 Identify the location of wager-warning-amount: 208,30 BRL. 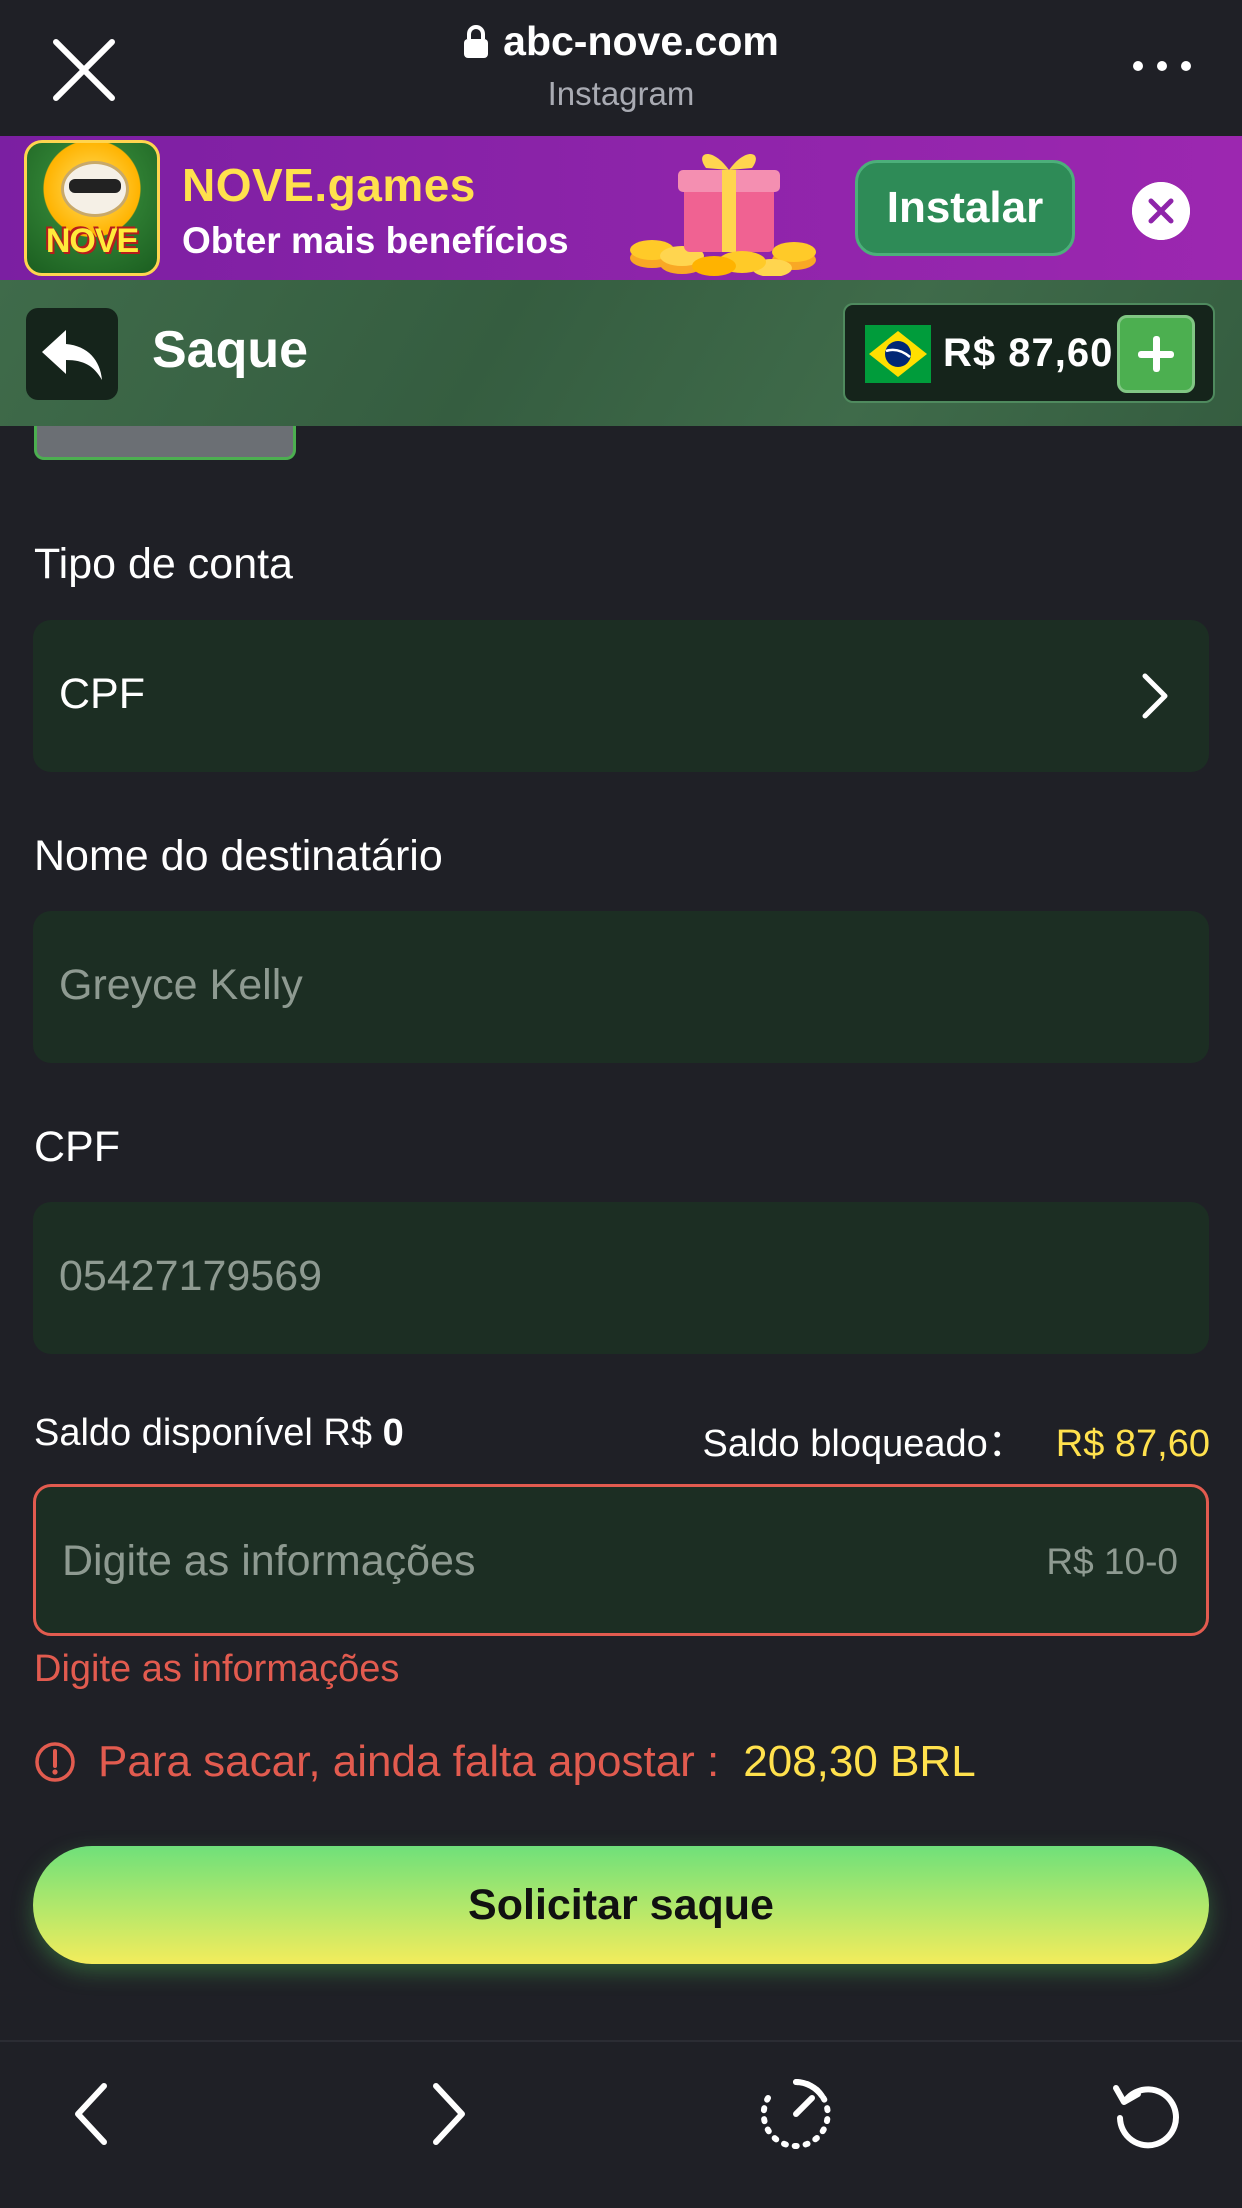
(859, 1761).